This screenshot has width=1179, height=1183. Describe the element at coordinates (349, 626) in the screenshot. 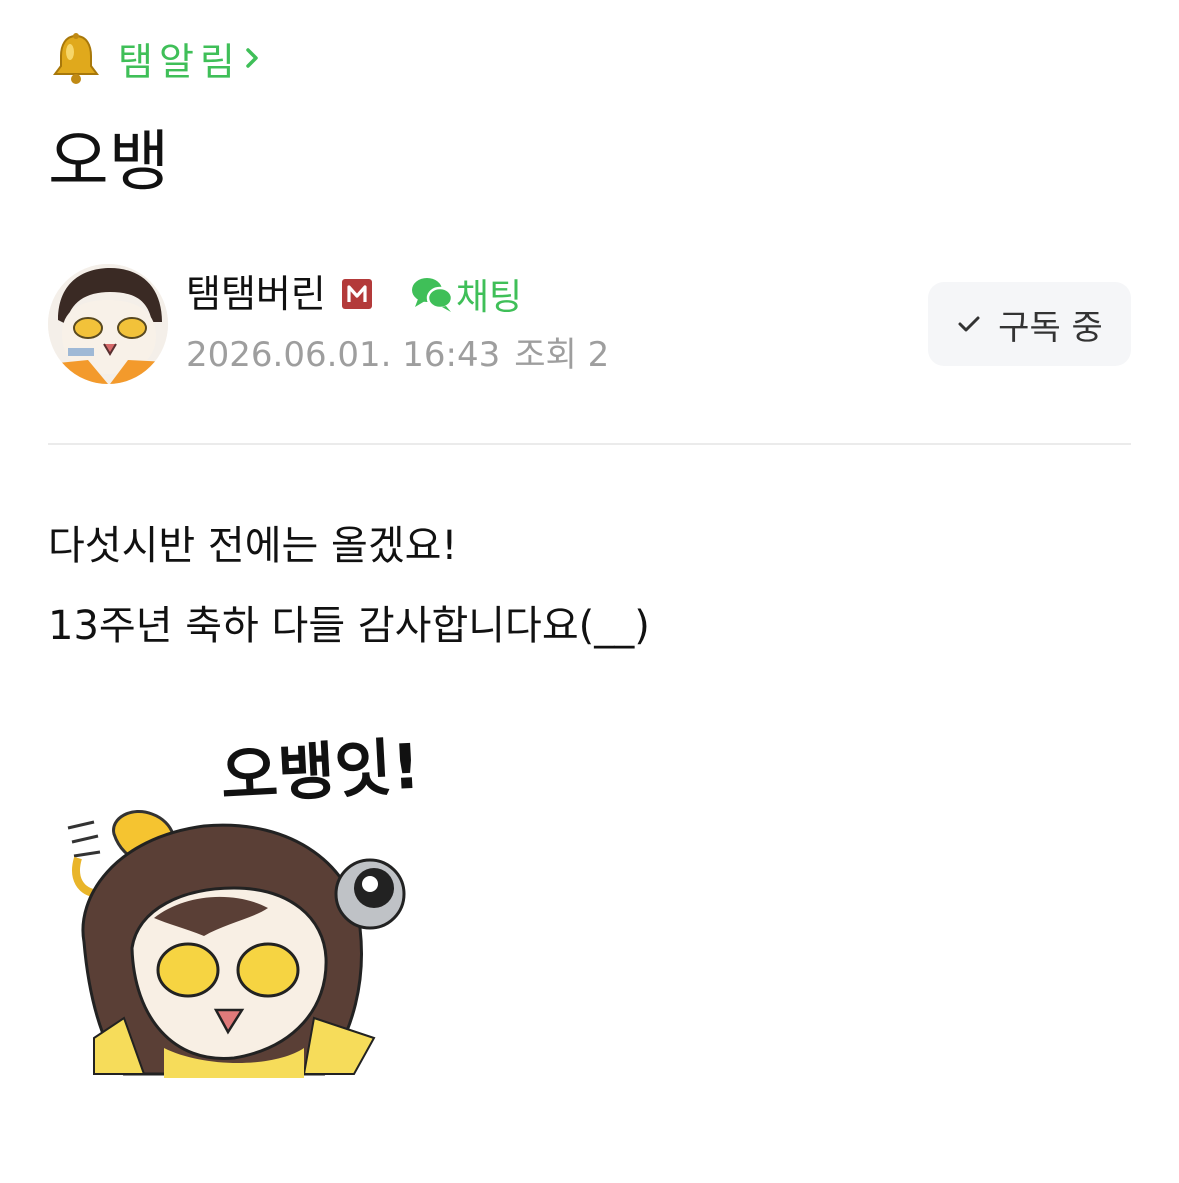

I see `body-line: 13주년 축하 다들 감사합니다요(__)` at that location.